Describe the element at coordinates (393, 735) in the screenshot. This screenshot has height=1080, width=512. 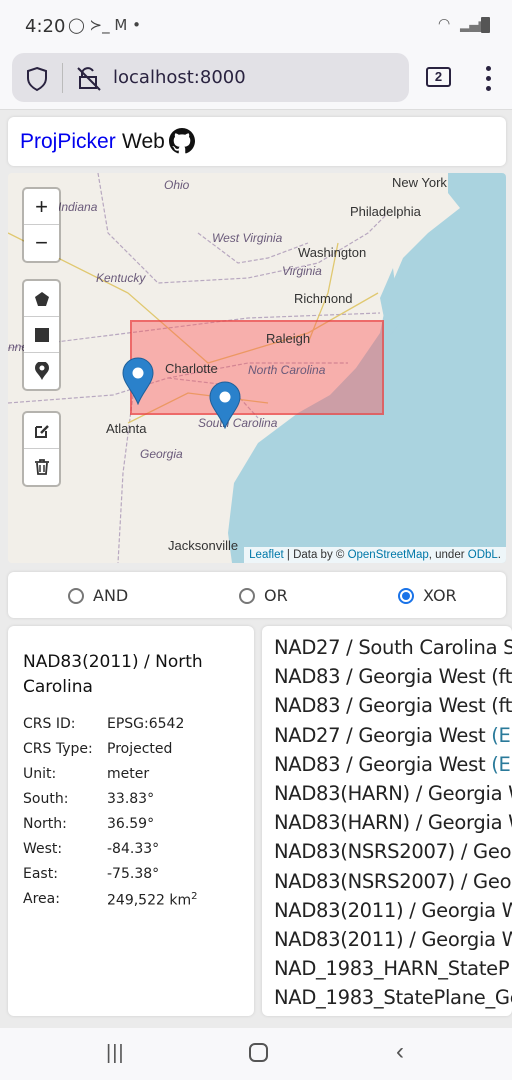
I see `crs-list-item: NAD27 / Georgia West (EP` at that location.